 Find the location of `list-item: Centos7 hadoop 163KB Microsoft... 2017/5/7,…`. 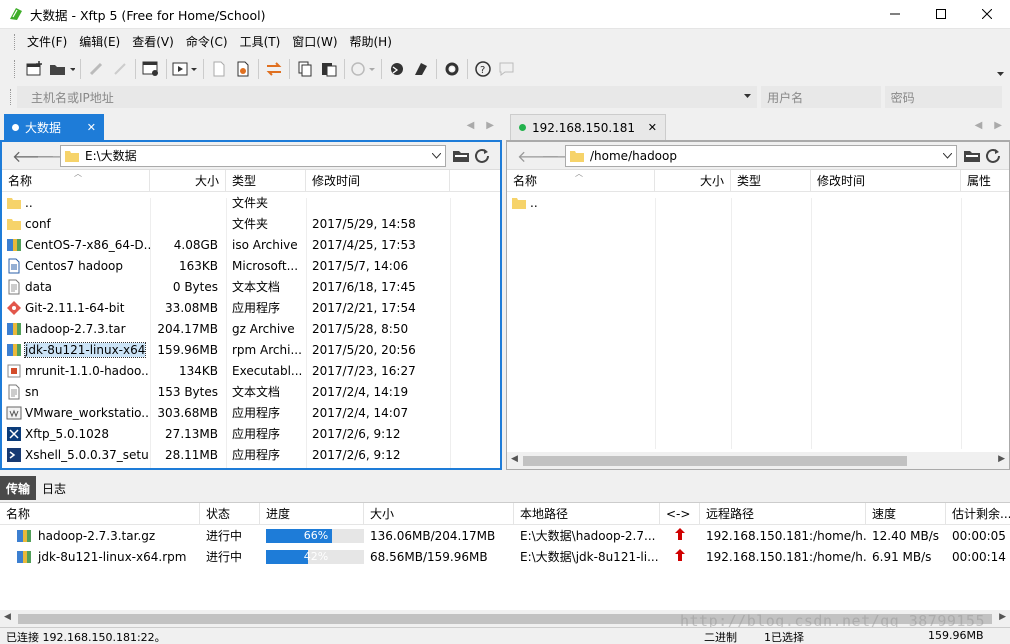

list-item: Centos7 hadoop 163KB Microsoft... 2017/5/7,… is located at coordinates (251, 265).